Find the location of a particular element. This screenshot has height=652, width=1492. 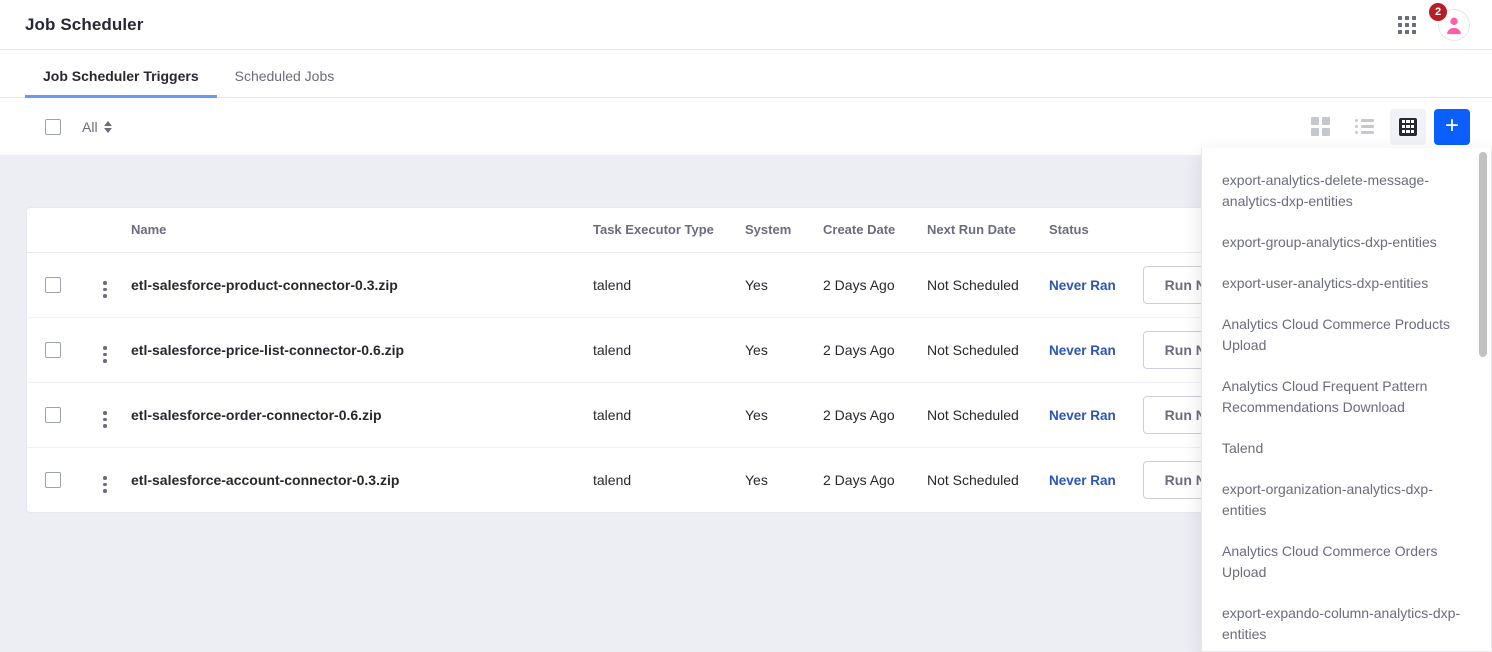

page-title: Job Scheduler is located at coordinates (84, 24).